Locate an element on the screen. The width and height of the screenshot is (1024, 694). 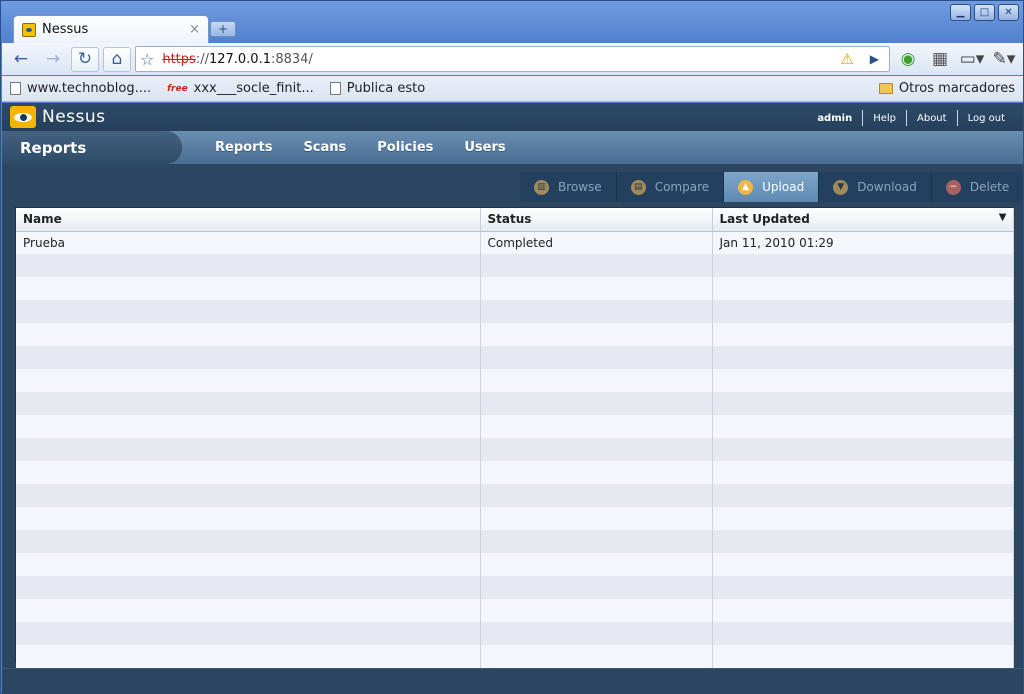
page-menu-icon: ▭▾ is located at coordinates (972, 59).